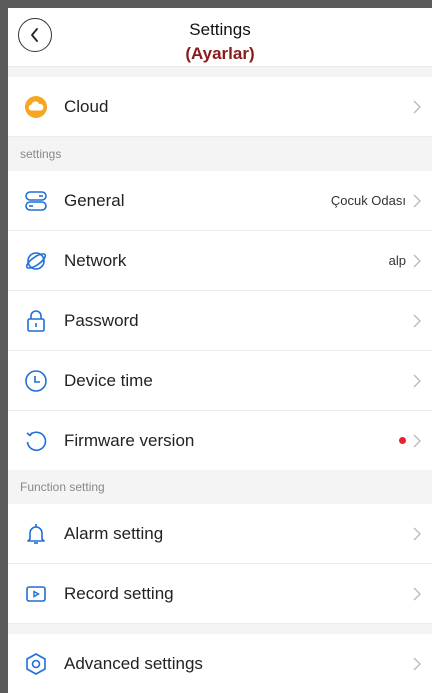 This screenshot has height=693, width=432. I want to click on record-row: Record setting, so click(220, 593).